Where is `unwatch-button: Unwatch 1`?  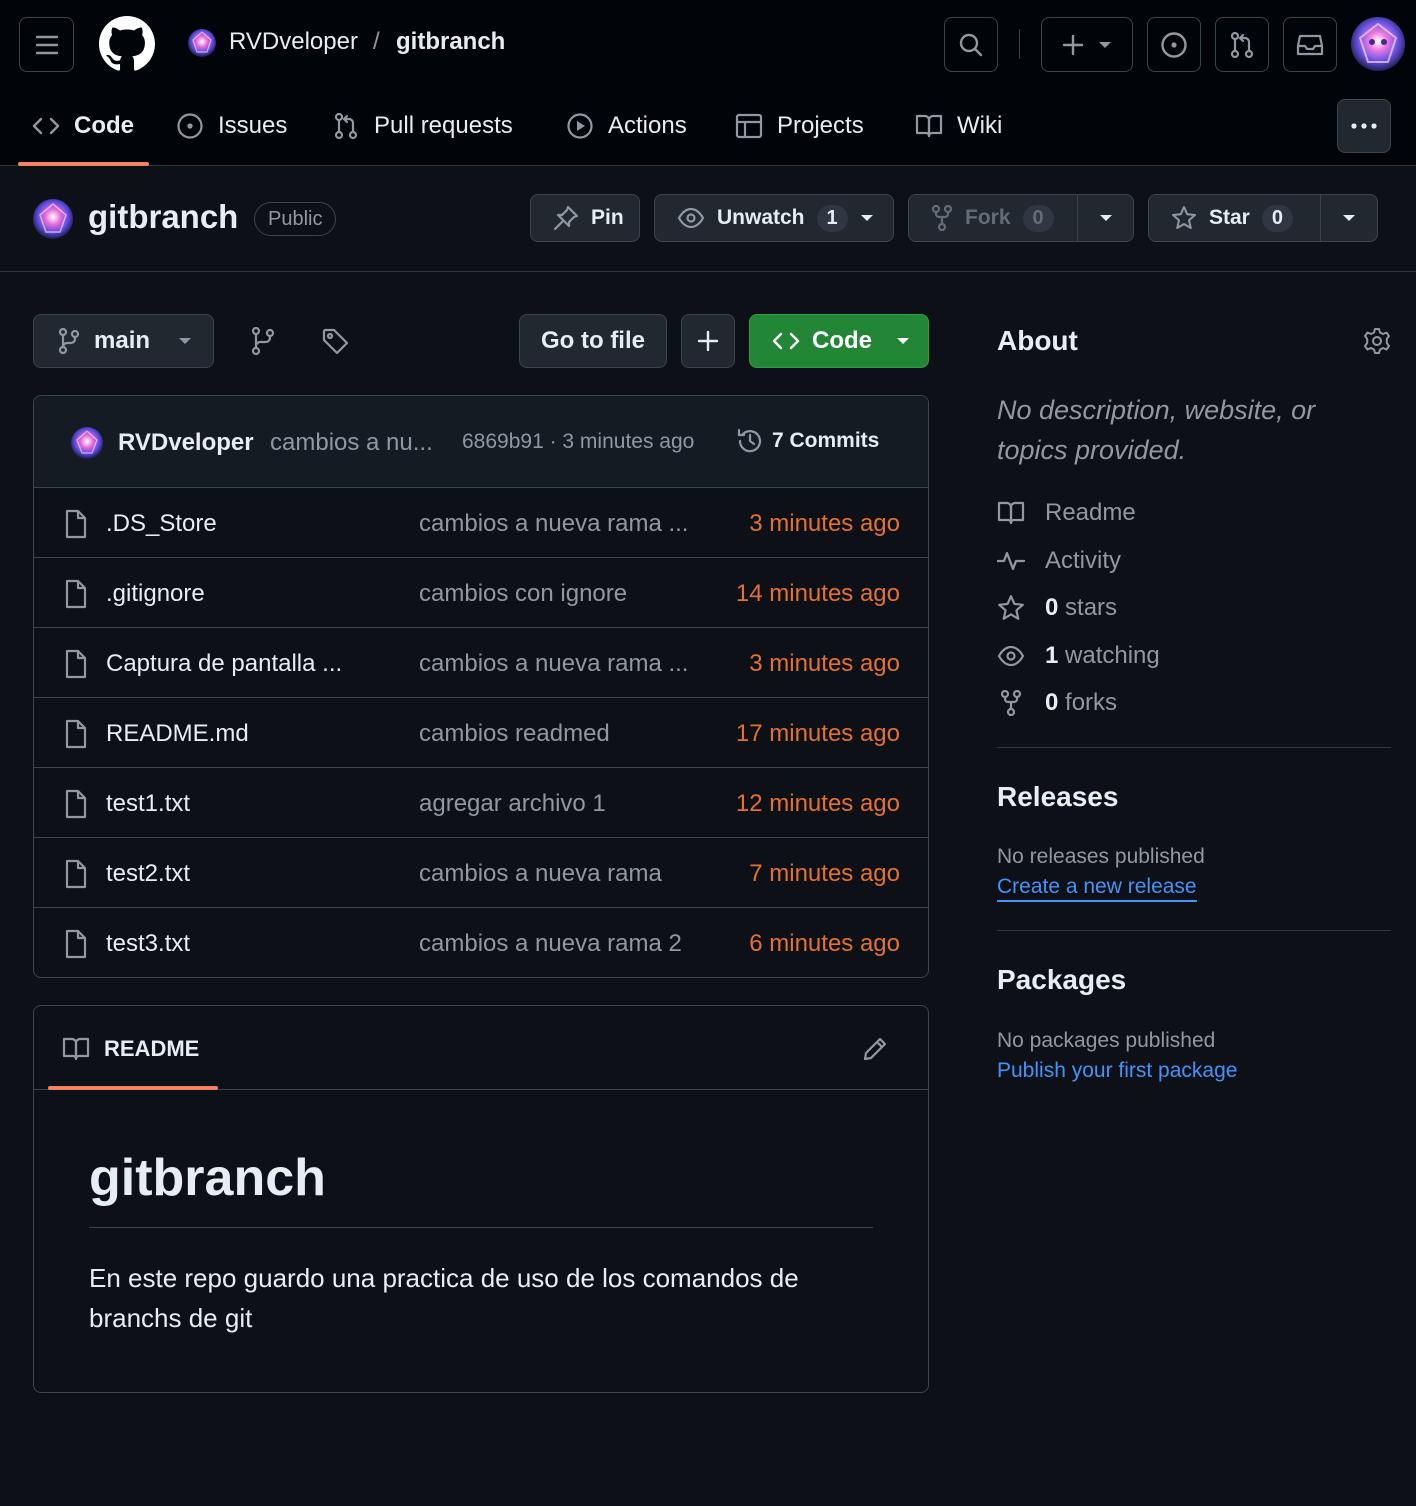 unwatch-button: Unwatch 1 is located at coordinates (774, 218).